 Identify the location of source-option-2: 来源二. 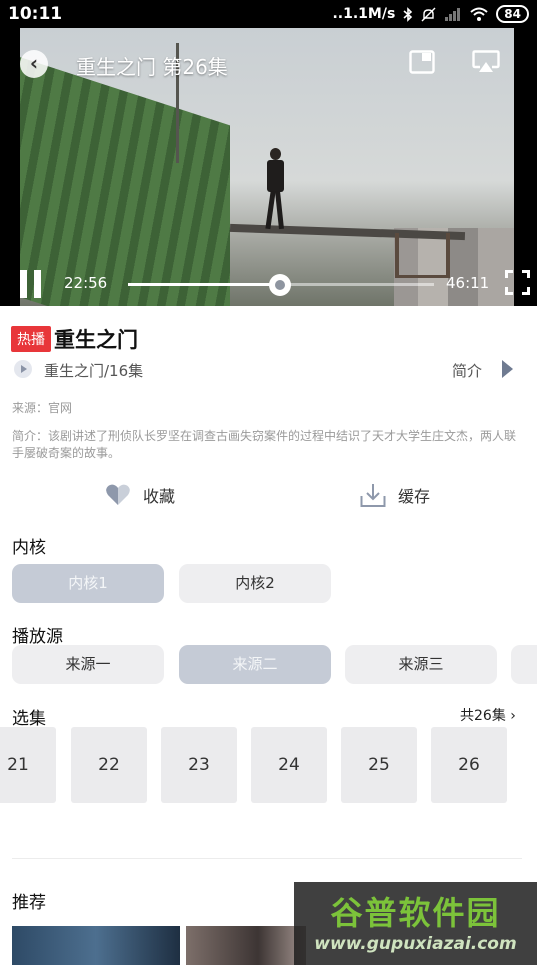
(255, 664).